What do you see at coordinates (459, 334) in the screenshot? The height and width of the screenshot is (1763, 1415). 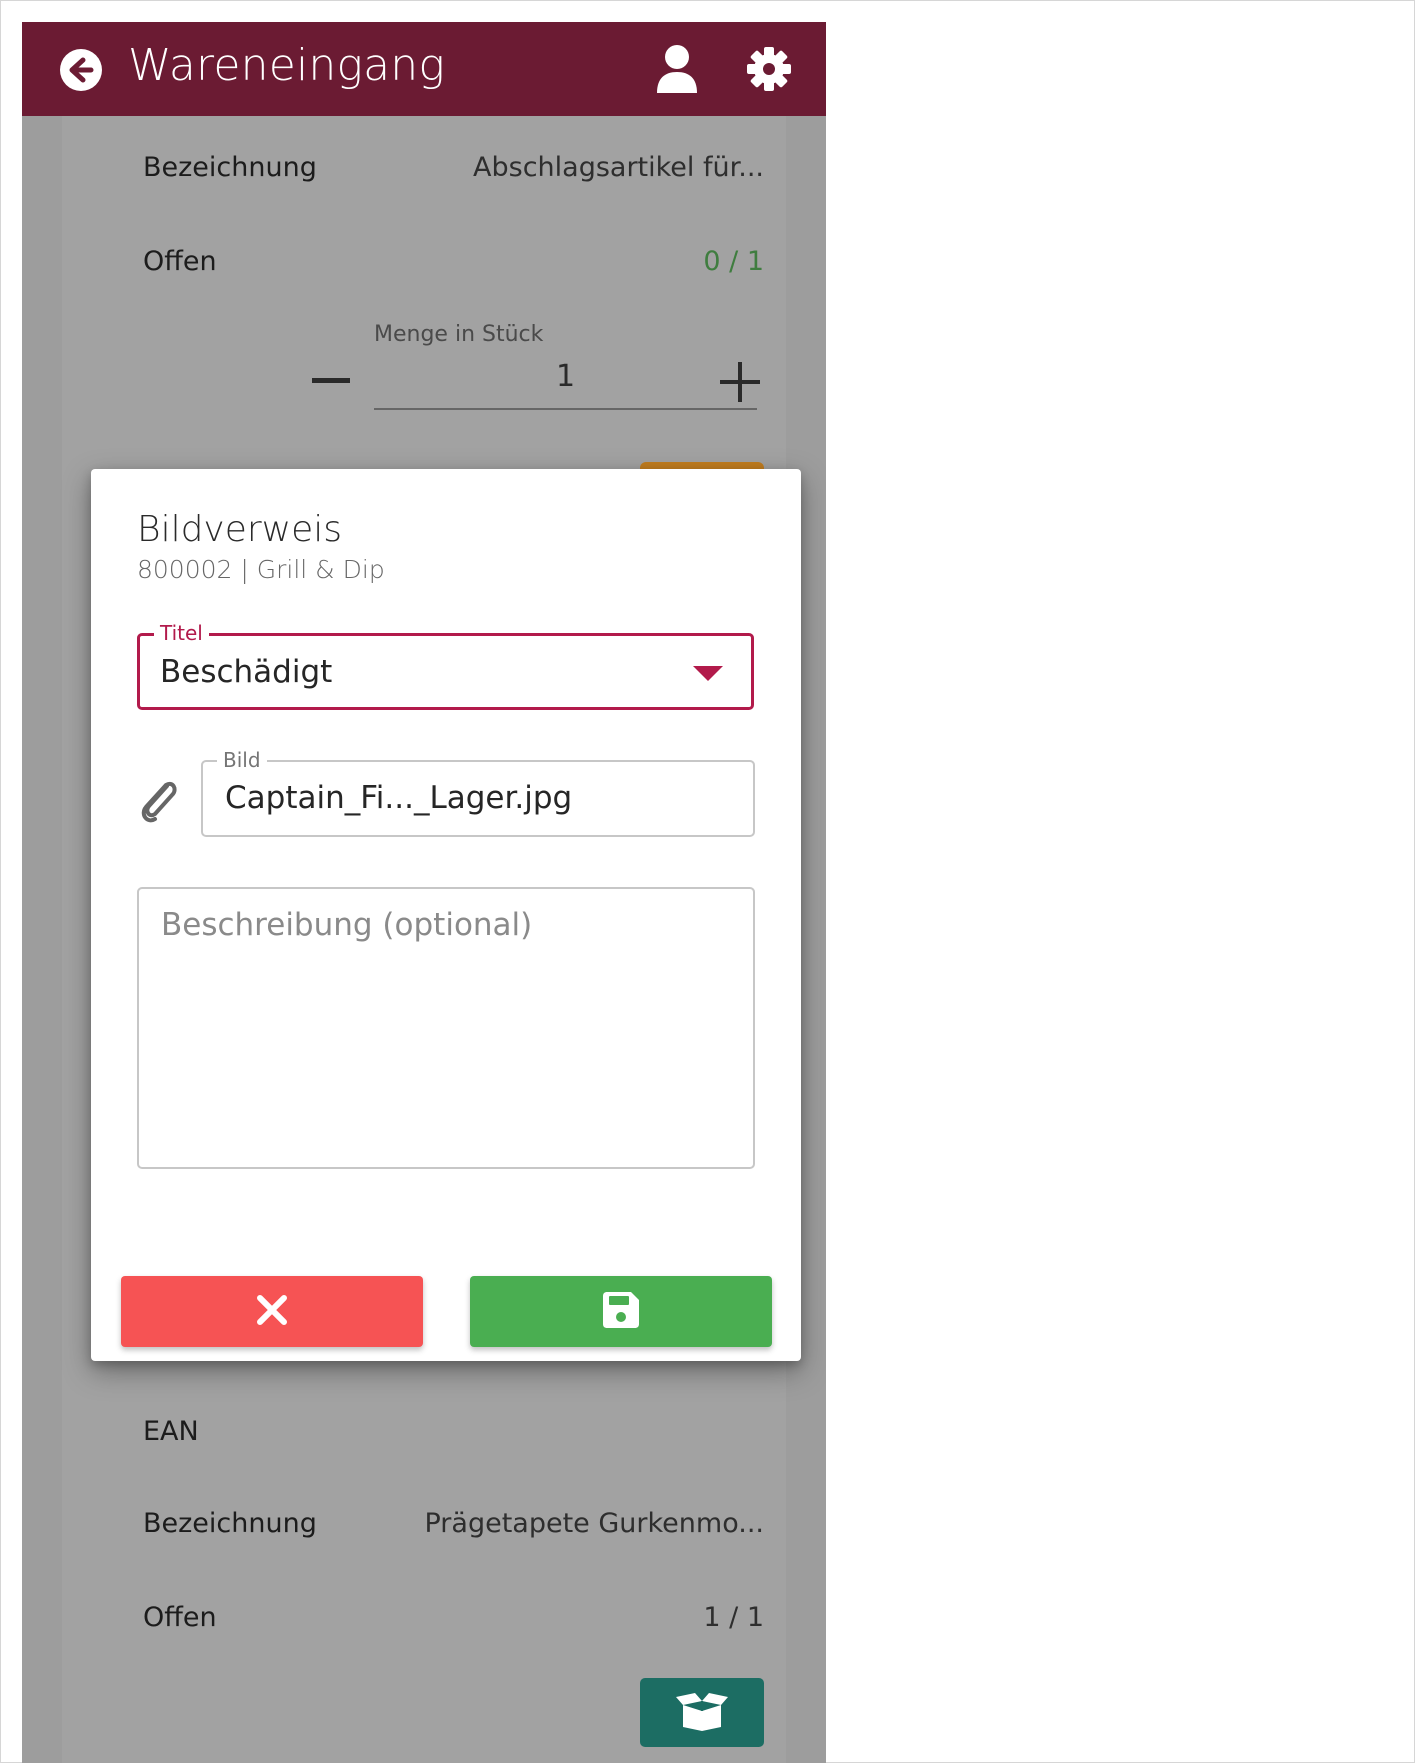 I see `quantity-label: Menge in Stück` at bounding box center [459, 334].